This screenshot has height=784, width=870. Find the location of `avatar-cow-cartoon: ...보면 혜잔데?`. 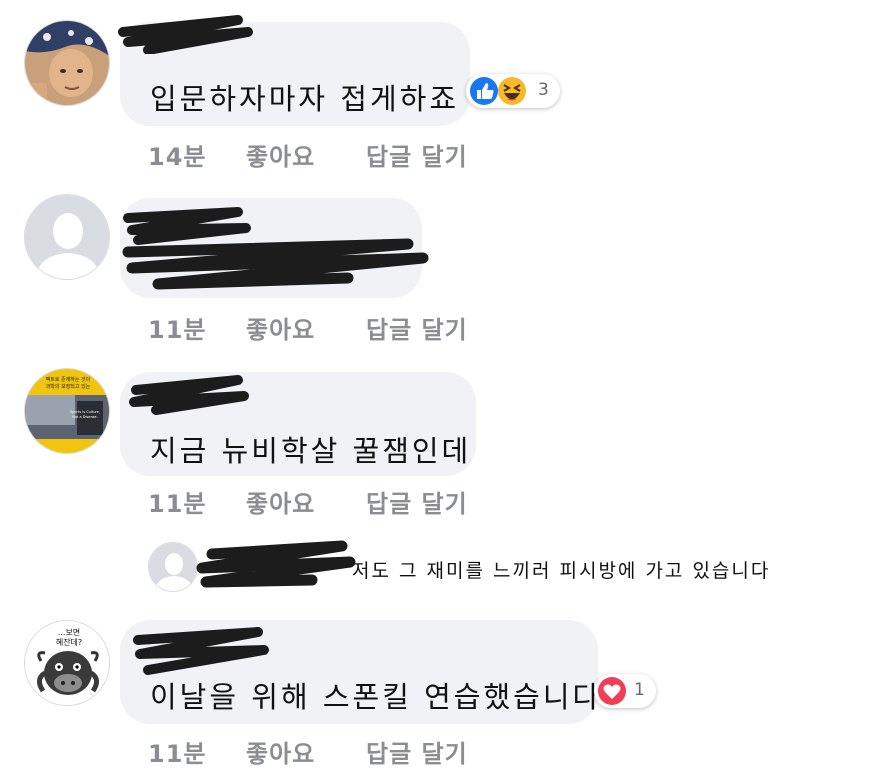

avatar-cow-cartoon: ...보면 혜잔데? is located at coordinates (67, 663).